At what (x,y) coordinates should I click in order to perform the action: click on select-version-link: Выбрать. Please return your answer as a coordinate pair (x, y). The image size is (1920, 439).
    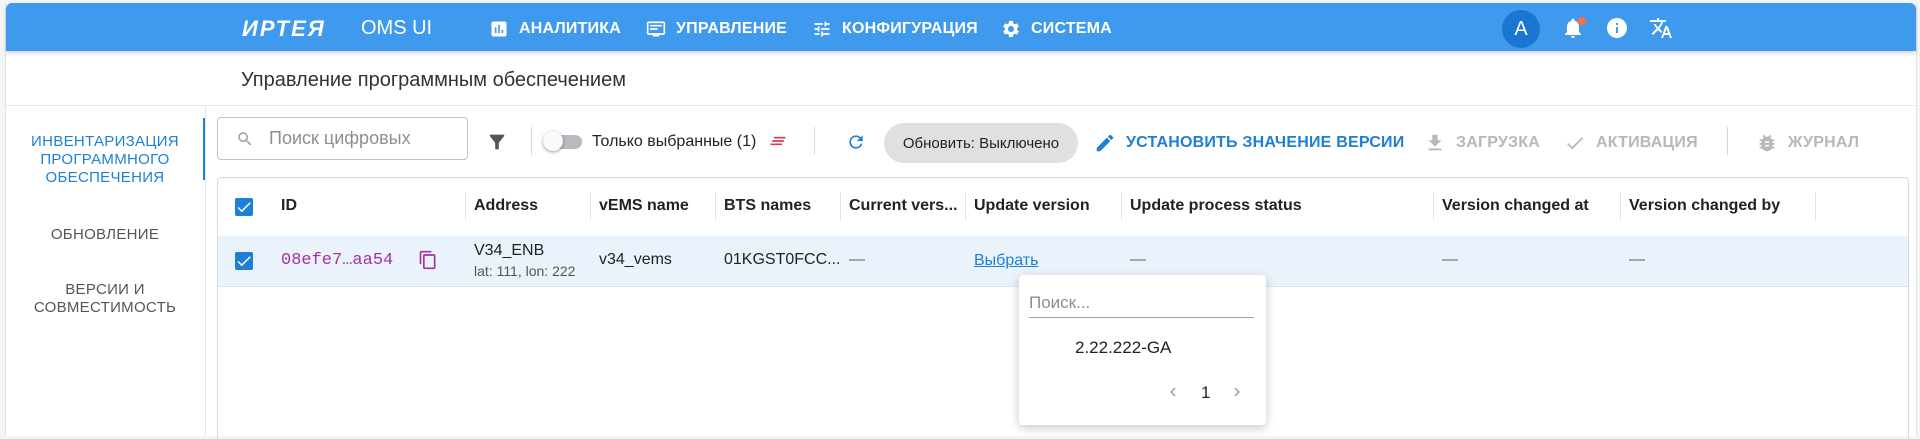
    Looking at the image, I should click on (1006, 261).